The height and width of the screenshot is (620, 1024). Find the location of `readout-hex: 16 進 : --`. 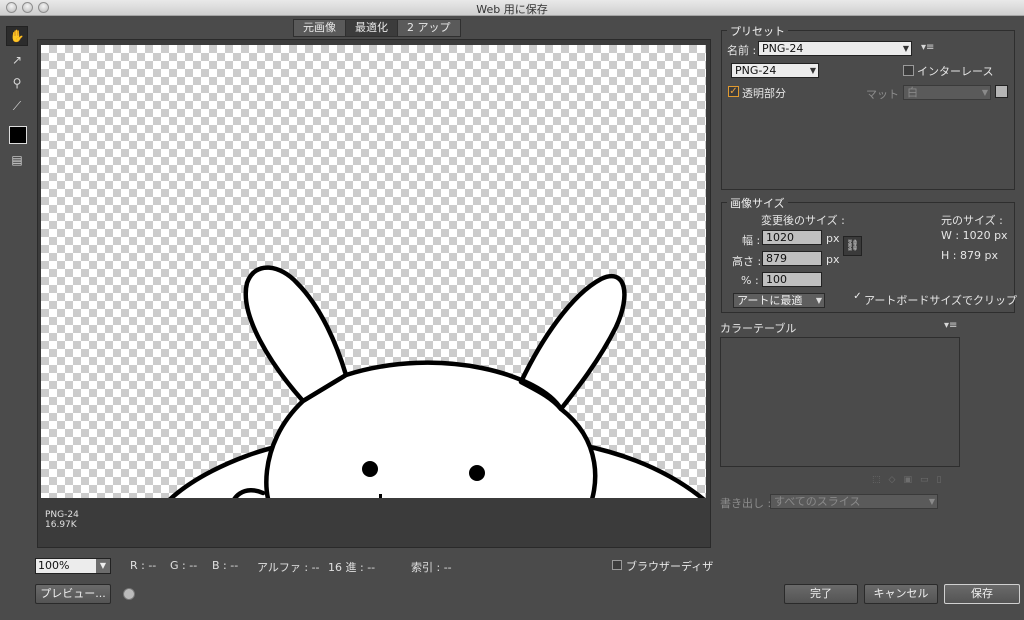

readout-hex: 16 進 : -- is located at coordinates (352, 567).